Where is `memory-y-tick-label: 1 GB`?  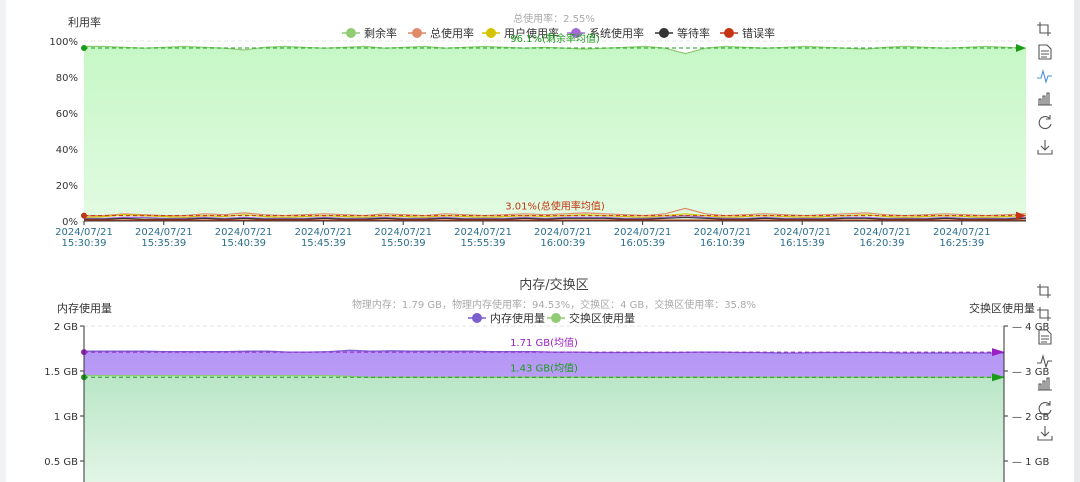
memory-y-tick-label: 1 GB is located at coordinates (66, 417).